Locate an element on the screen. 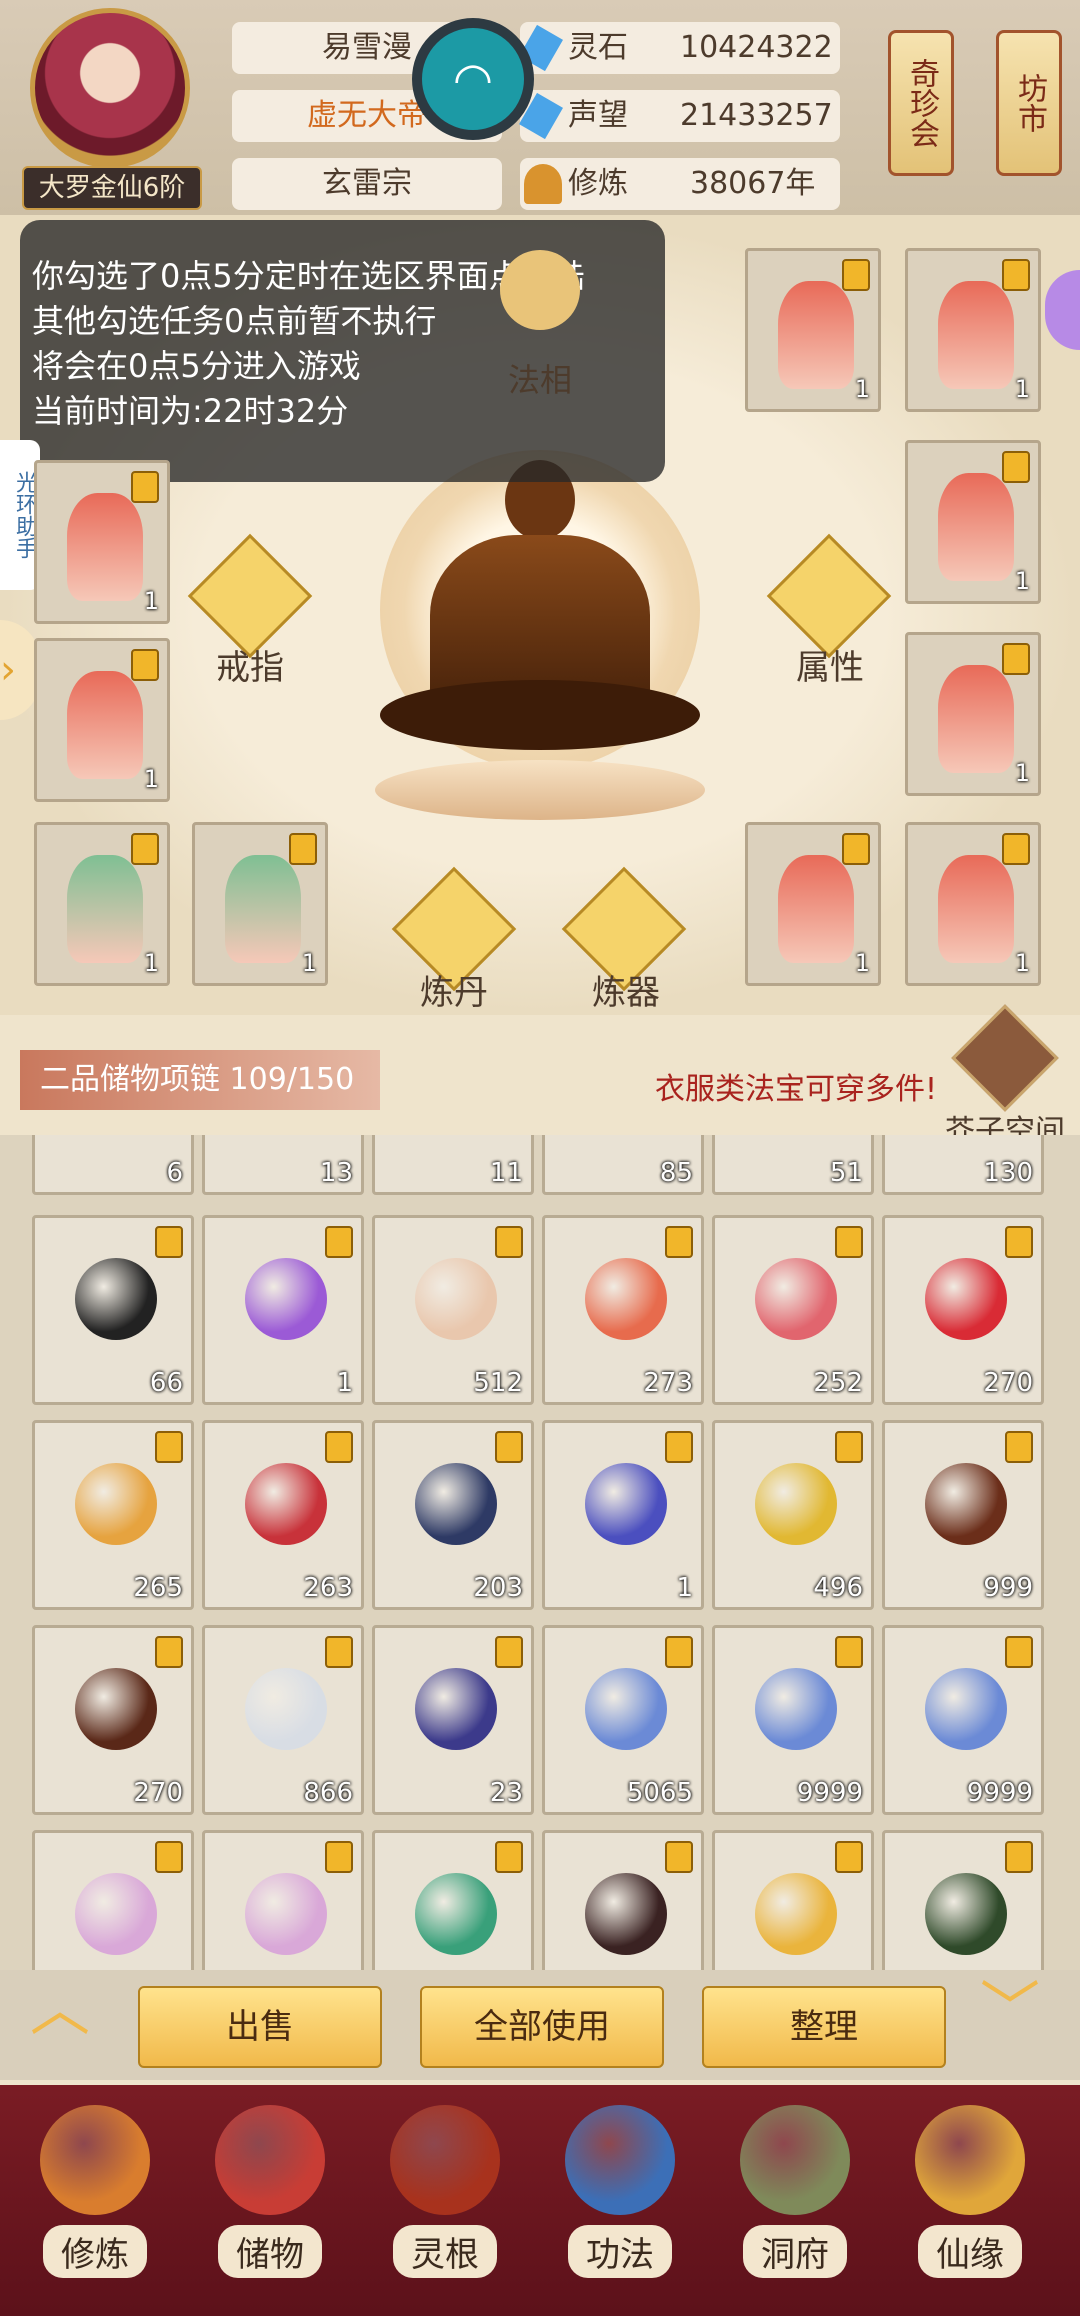  jiezi-space-button: 芥子空间 is located at coordinates (1005, 1076).